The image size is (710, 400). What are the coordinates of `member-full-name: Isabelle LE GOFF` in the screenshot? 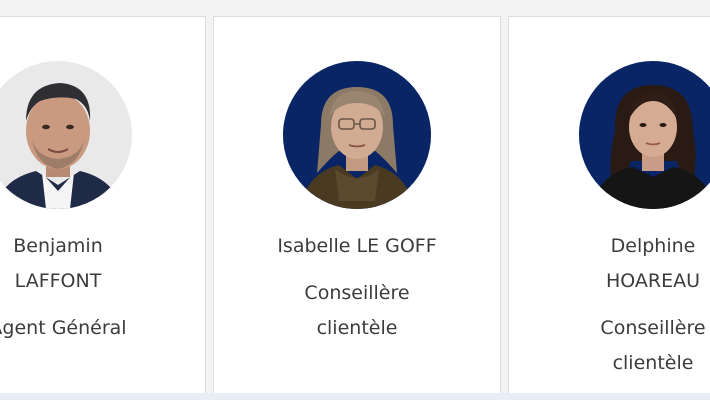 It's located at (357, 246).